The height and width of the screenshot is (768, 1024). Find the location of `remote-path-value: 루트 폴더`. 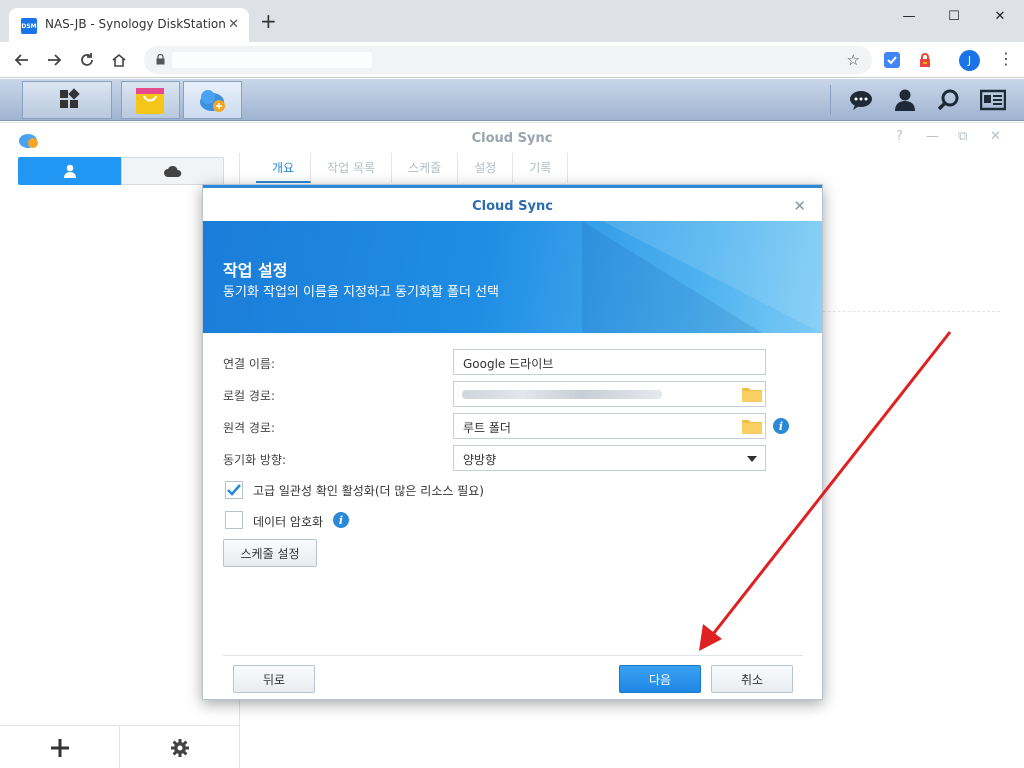

remote-path-value: 루트 폴더 is located at coordinates (487, 428).